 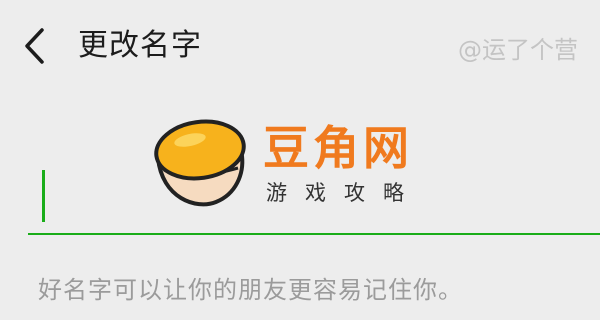 What do you see at coordinates (250, 290) in the screenshot?
I see `hint-text: 好名字可以让你的朋友更容易记住你。` at bounding box center [250, 290].